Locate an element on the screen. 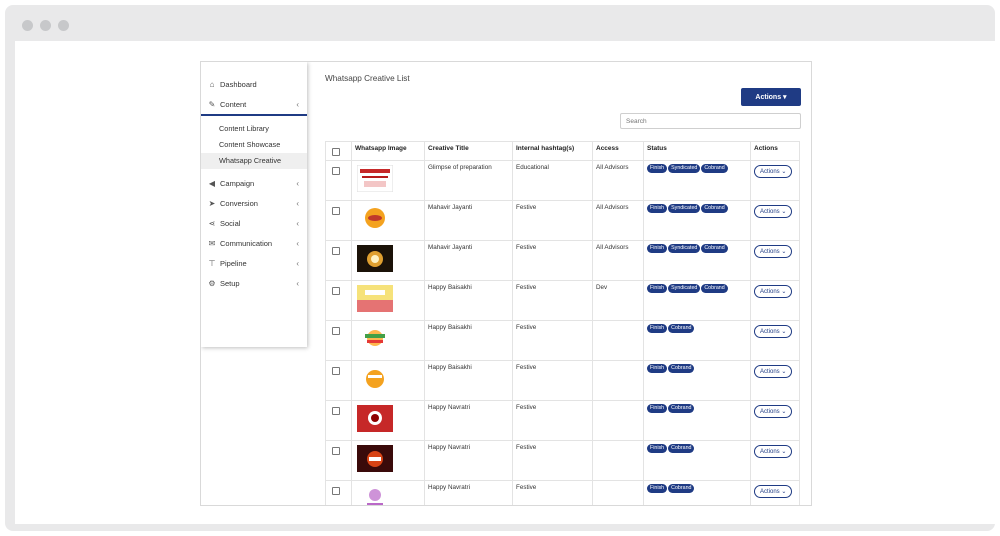  sidebar-item-dashboard: ⌂ Dashboard is located at coordinates (254, 84).